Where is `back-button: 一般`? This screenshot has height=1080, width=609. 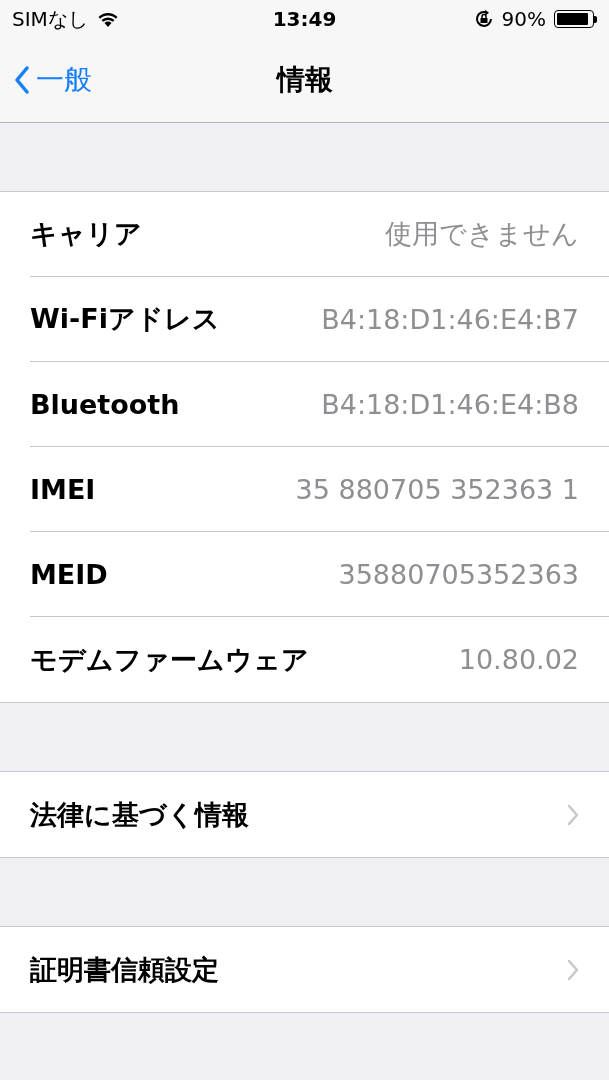
back-button: 一般 is located at coordinates (46, 80).